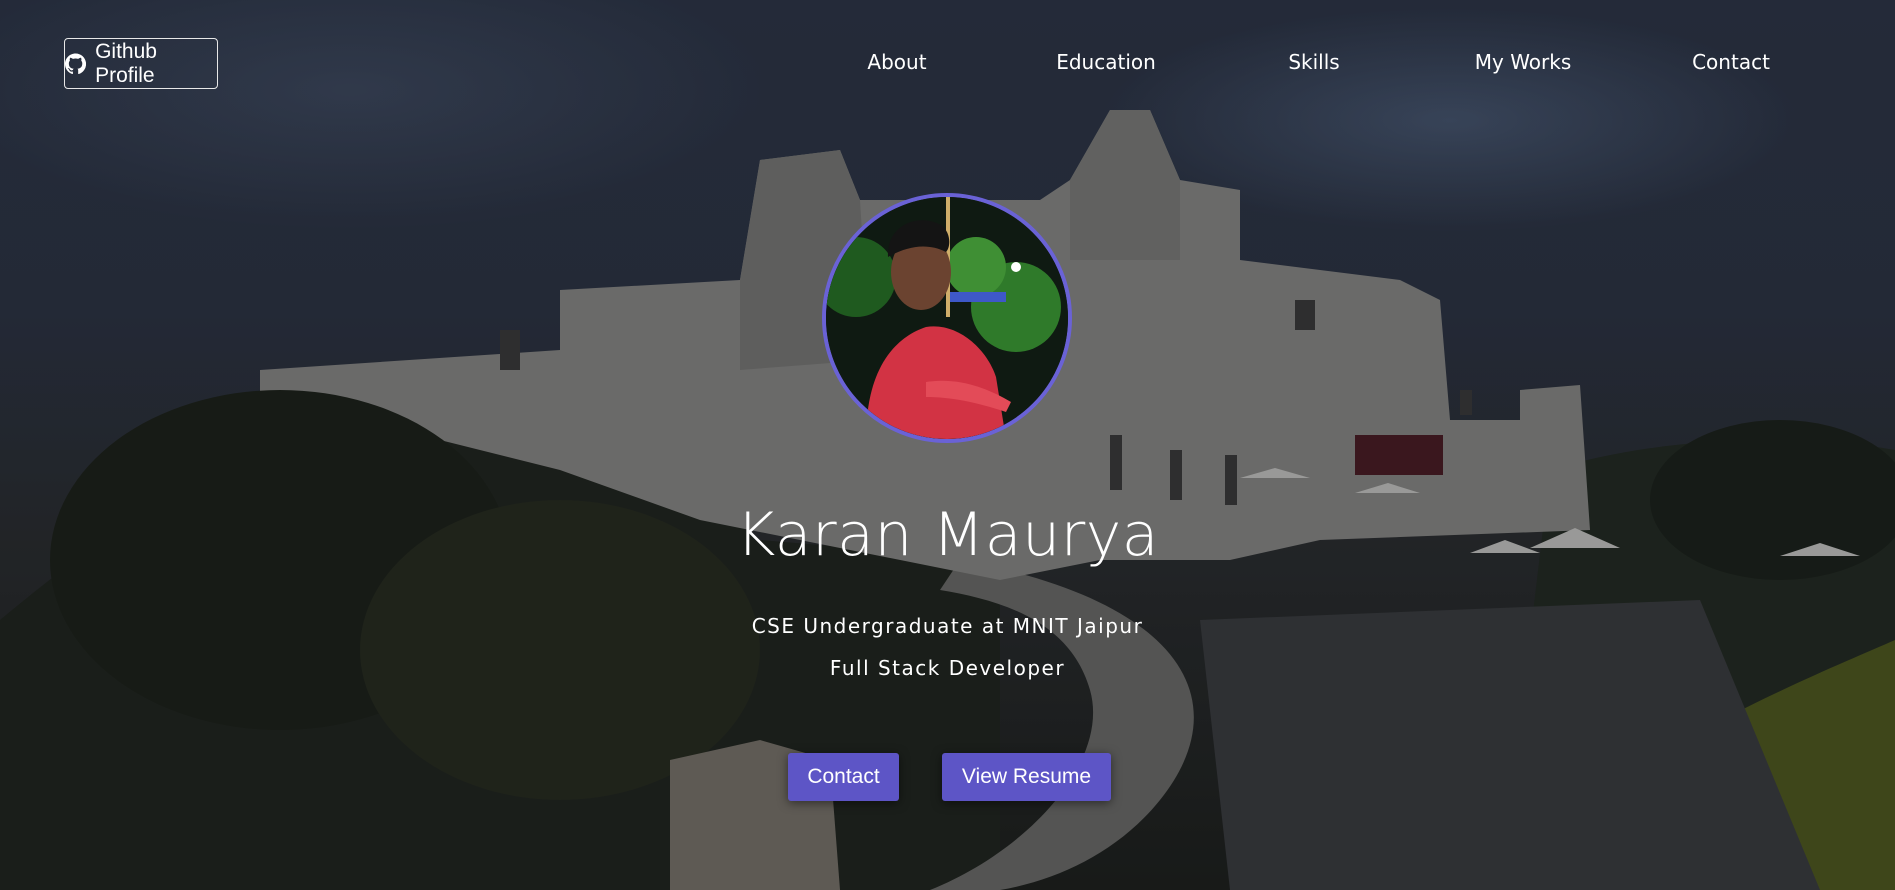  I want to click on nav-about: About, so click(896, 62).